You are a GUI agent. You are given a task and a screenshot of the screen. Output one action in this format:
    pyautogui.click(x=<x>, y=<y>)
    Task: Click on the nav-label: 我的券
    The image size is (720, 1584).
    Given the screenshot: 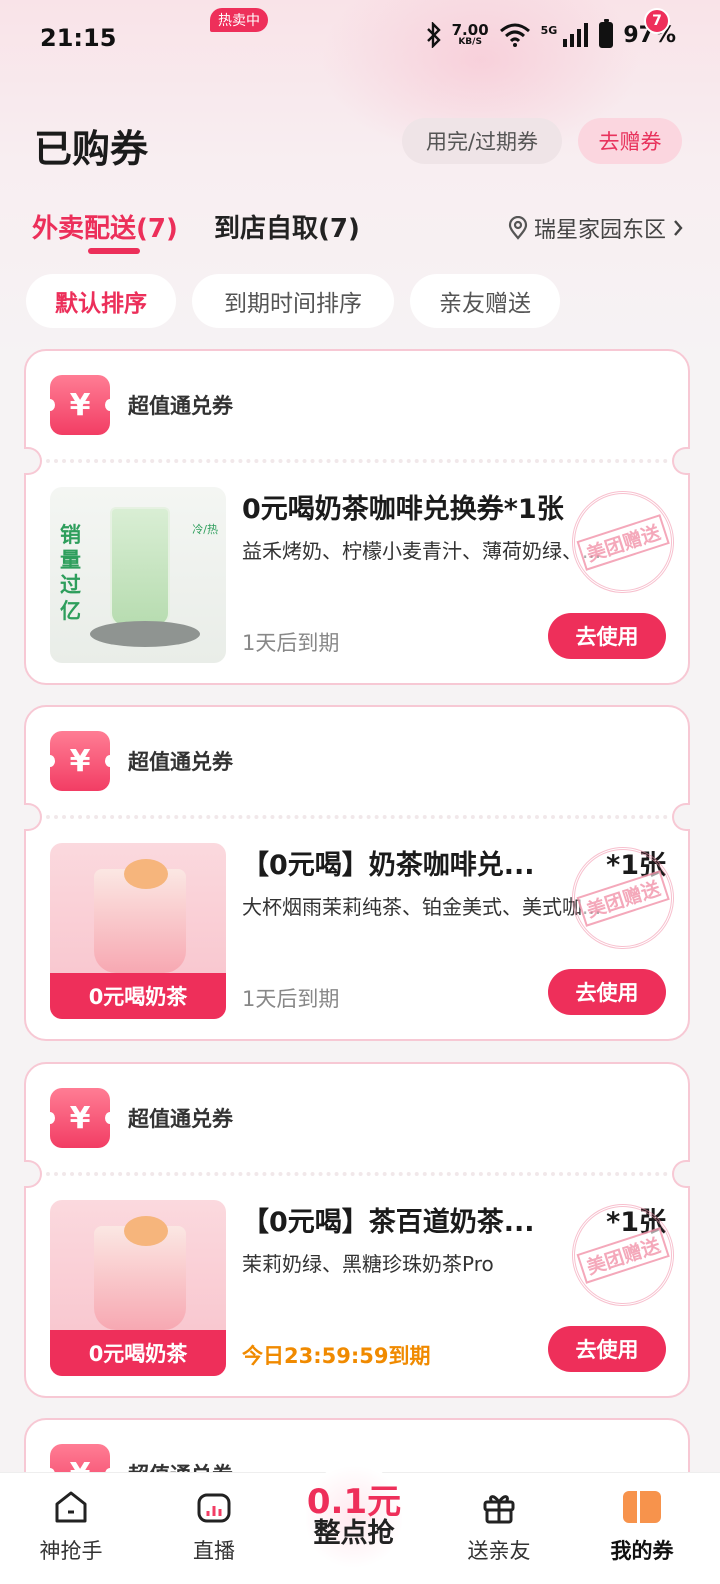 What is the action you would take?
    pyautogui.click(x=642, y=1551)
    